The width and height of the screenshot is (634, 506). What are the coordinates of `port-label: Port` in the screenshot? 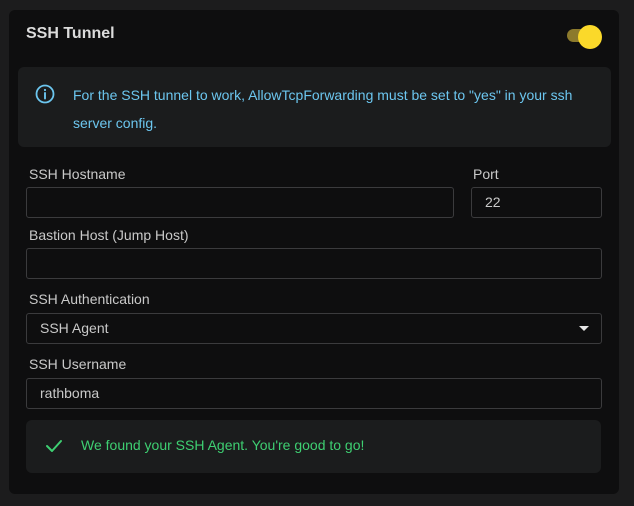 It's located at (486, 174).